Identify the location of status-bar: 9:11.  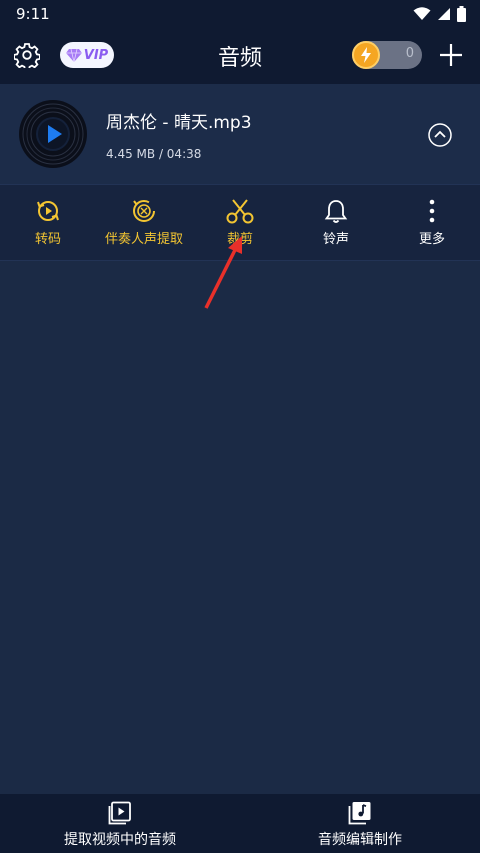
(240, 14).